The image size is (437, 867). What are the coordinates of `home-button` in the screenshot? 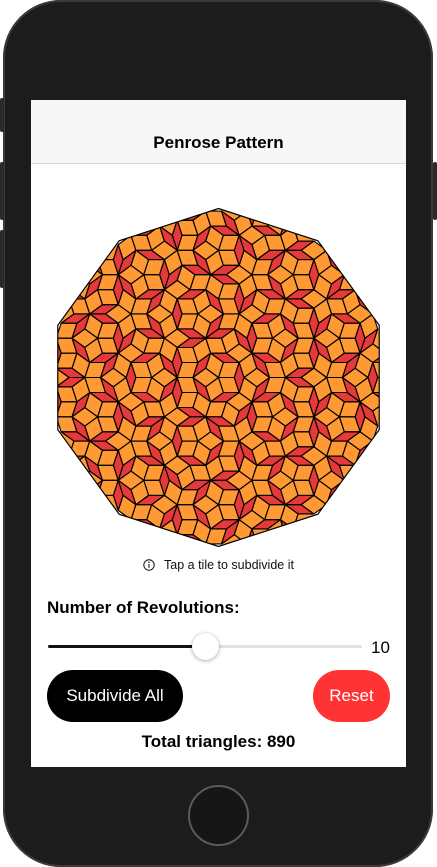 It's located at (218, 815).